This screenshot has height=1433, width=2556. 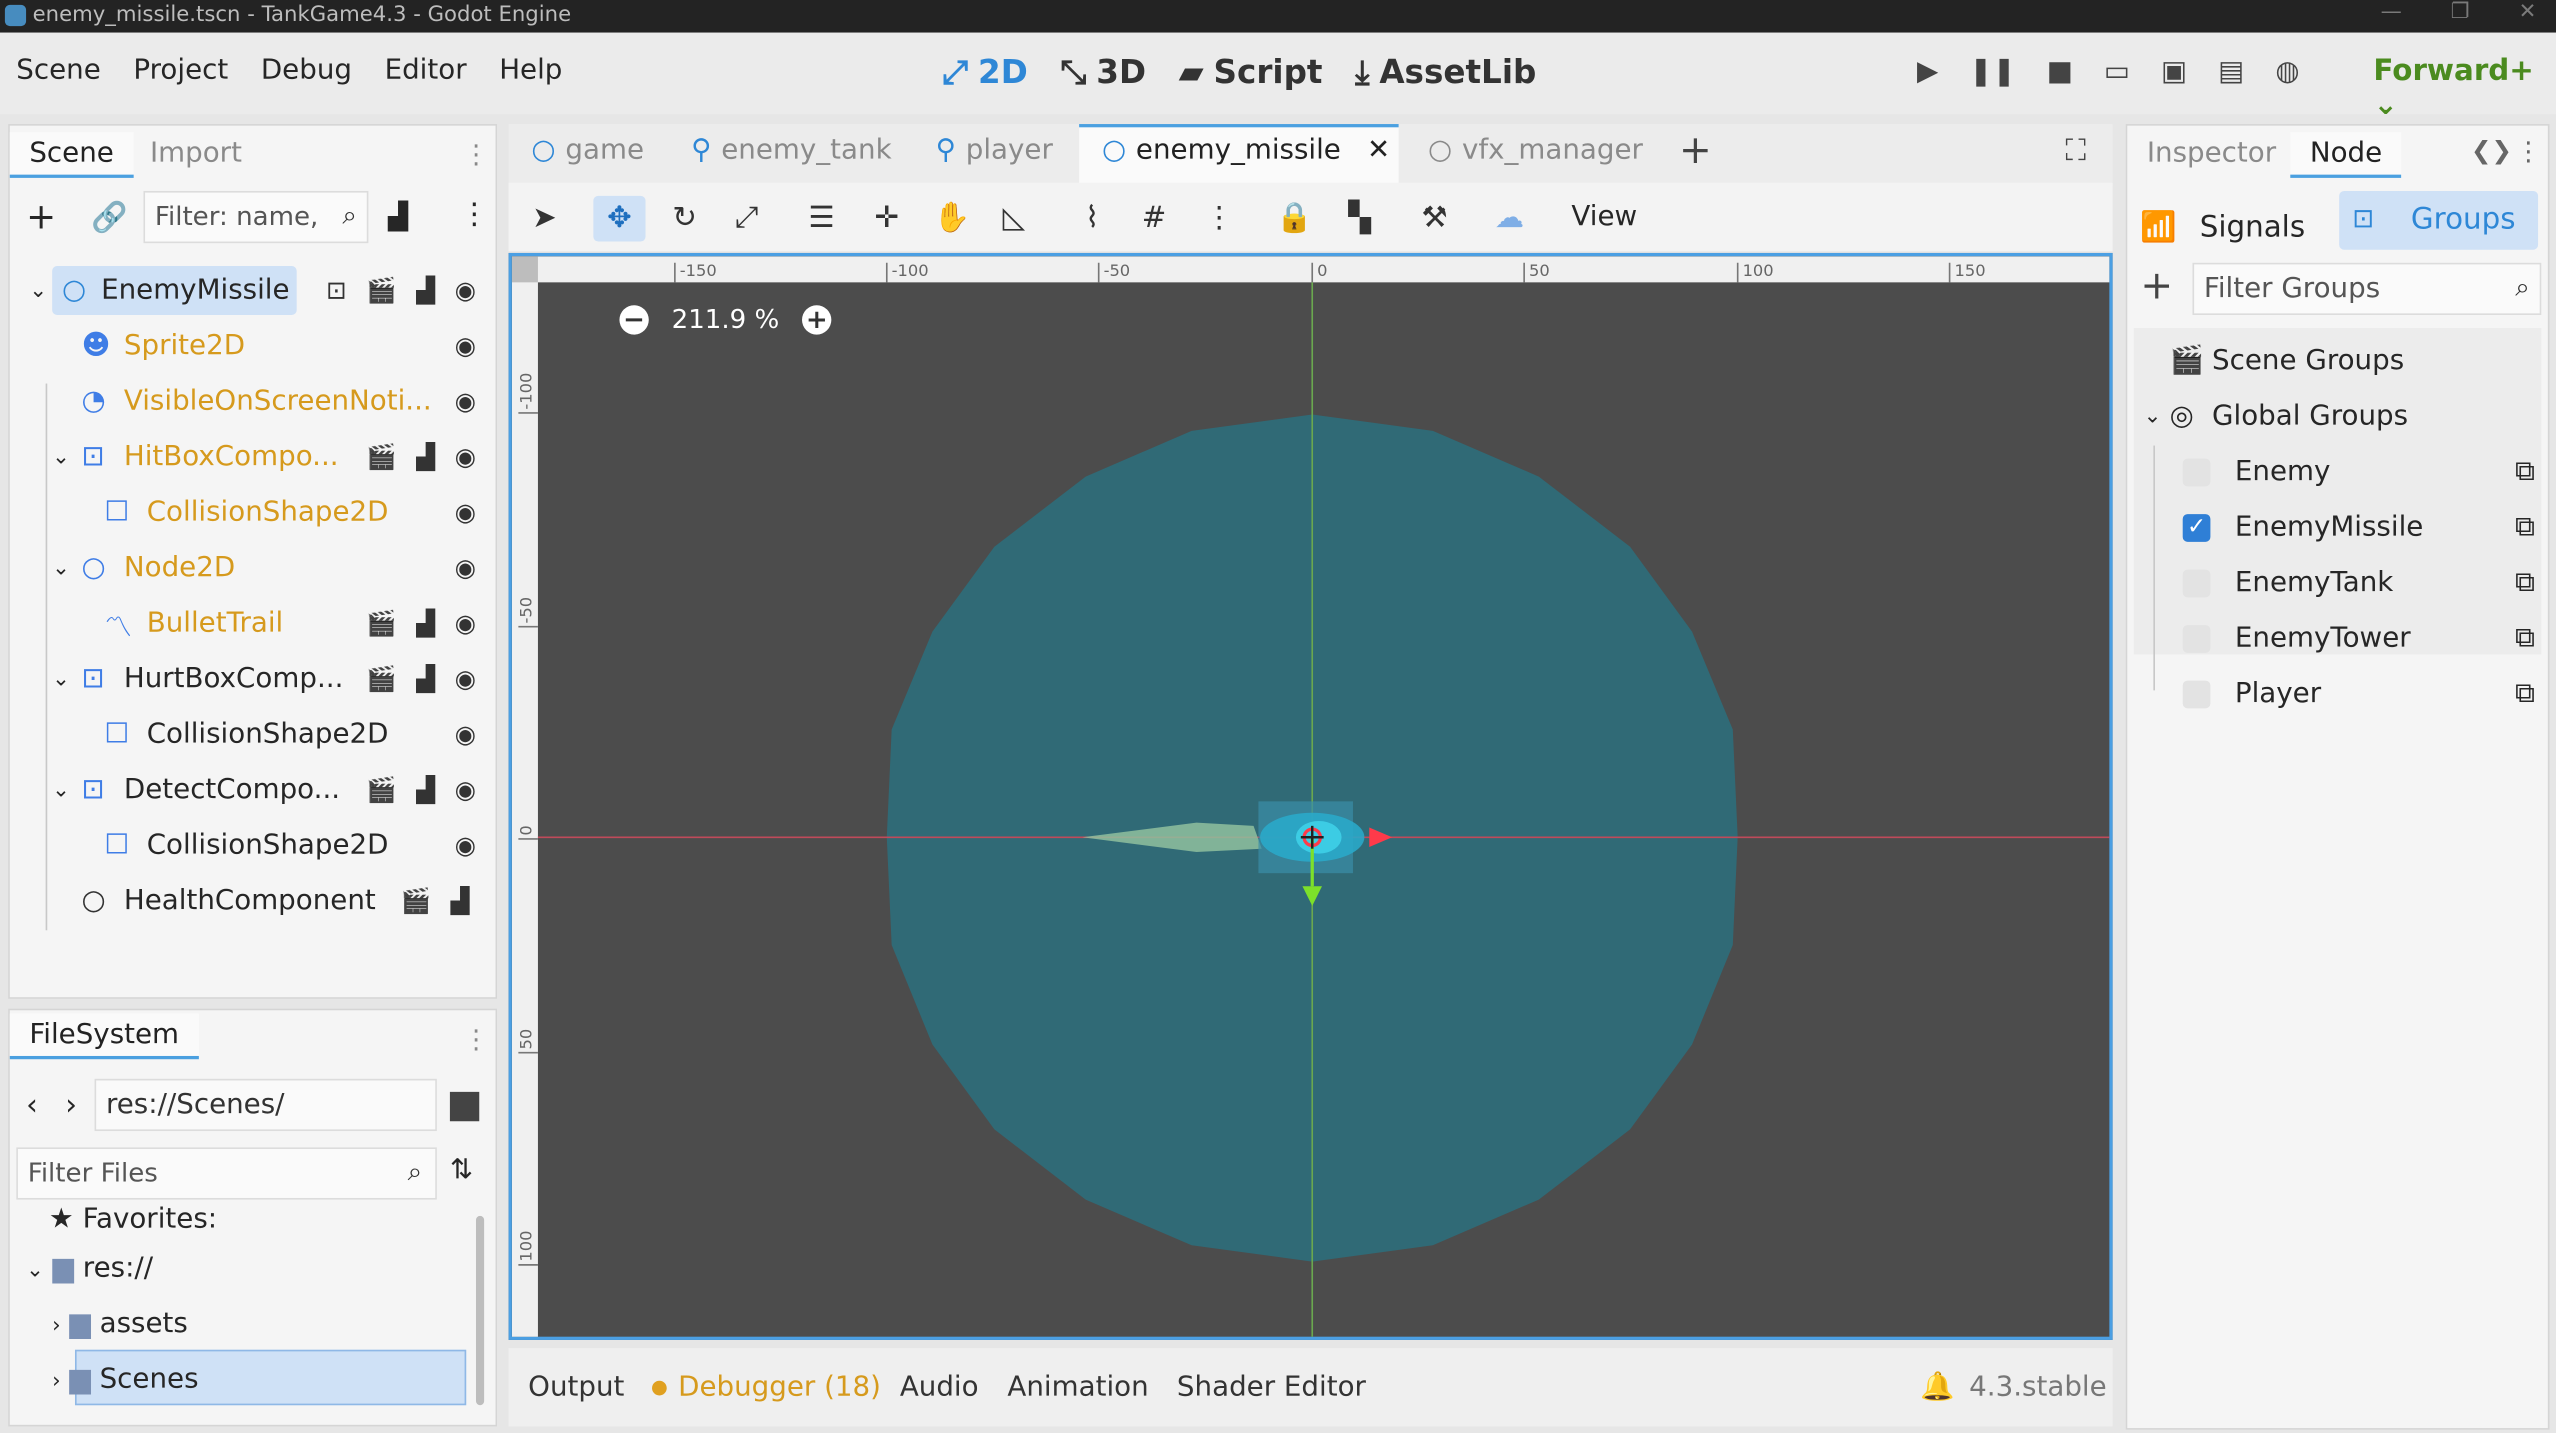 I want to click on tree-item-visibleonscreen: ◔ VisibleOnScreenNoti... ◉, so click(x=256, y=401).